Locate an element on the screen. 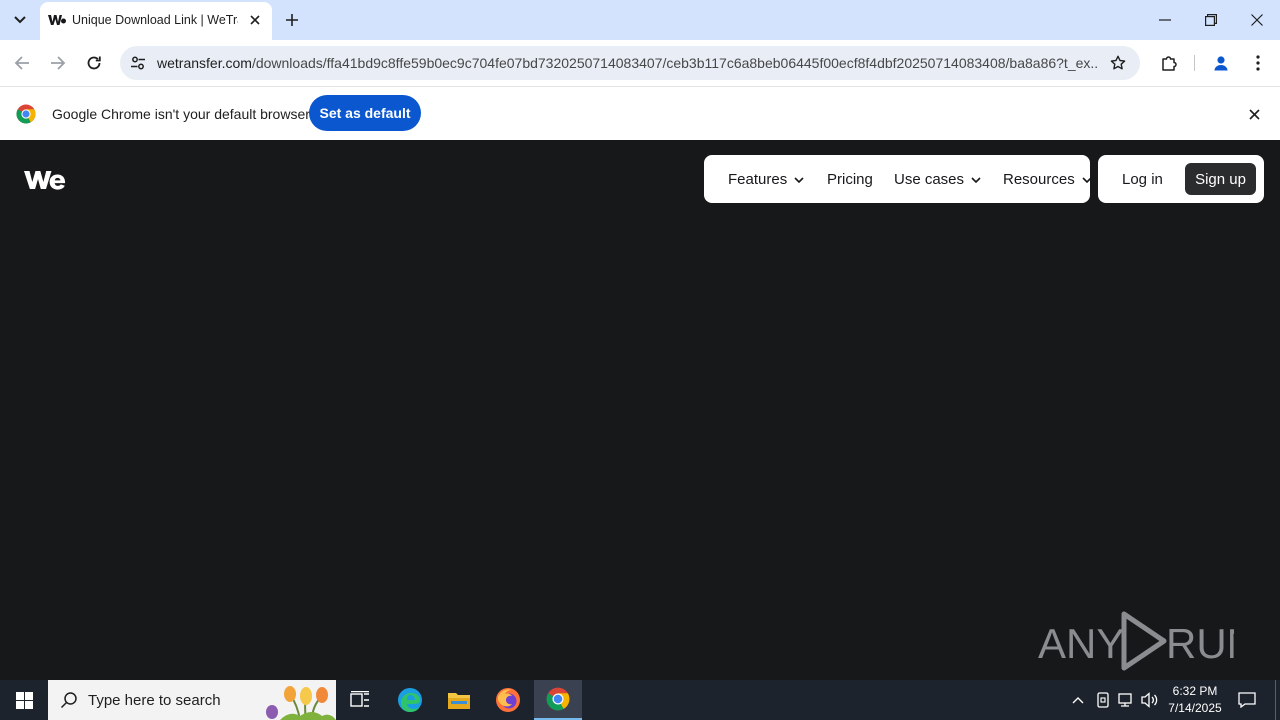 This screenshot has height=720, width=1280. more-vertical-icon is located at coordinates (1258, 63).